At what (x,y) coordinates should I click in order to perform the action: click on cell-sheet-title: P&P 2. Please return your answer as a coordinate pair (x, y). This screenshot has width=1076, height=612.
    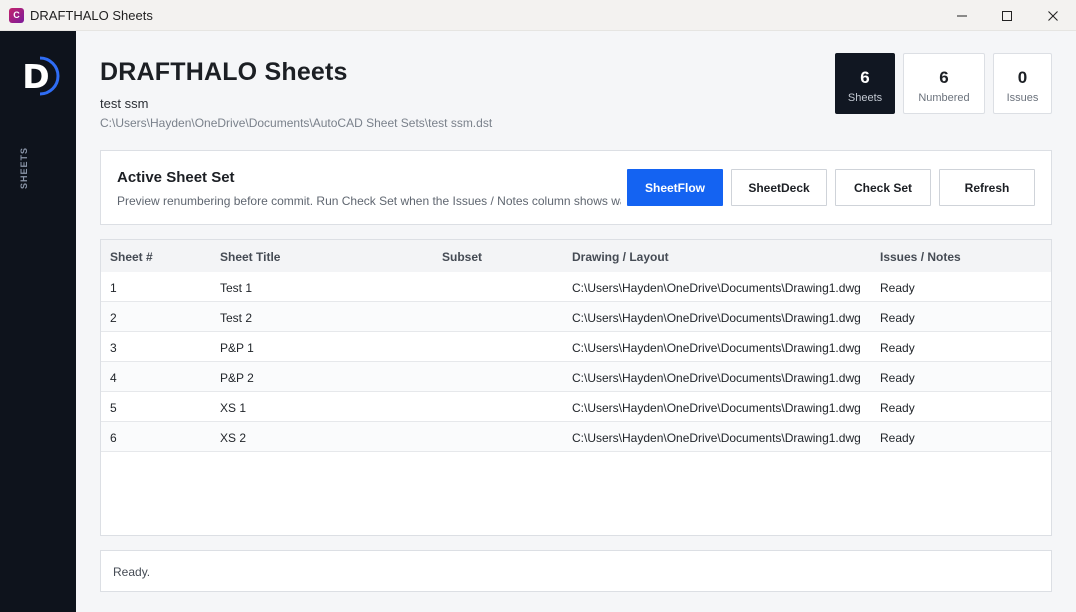
    Looking at the image, I should click on (237, 378).